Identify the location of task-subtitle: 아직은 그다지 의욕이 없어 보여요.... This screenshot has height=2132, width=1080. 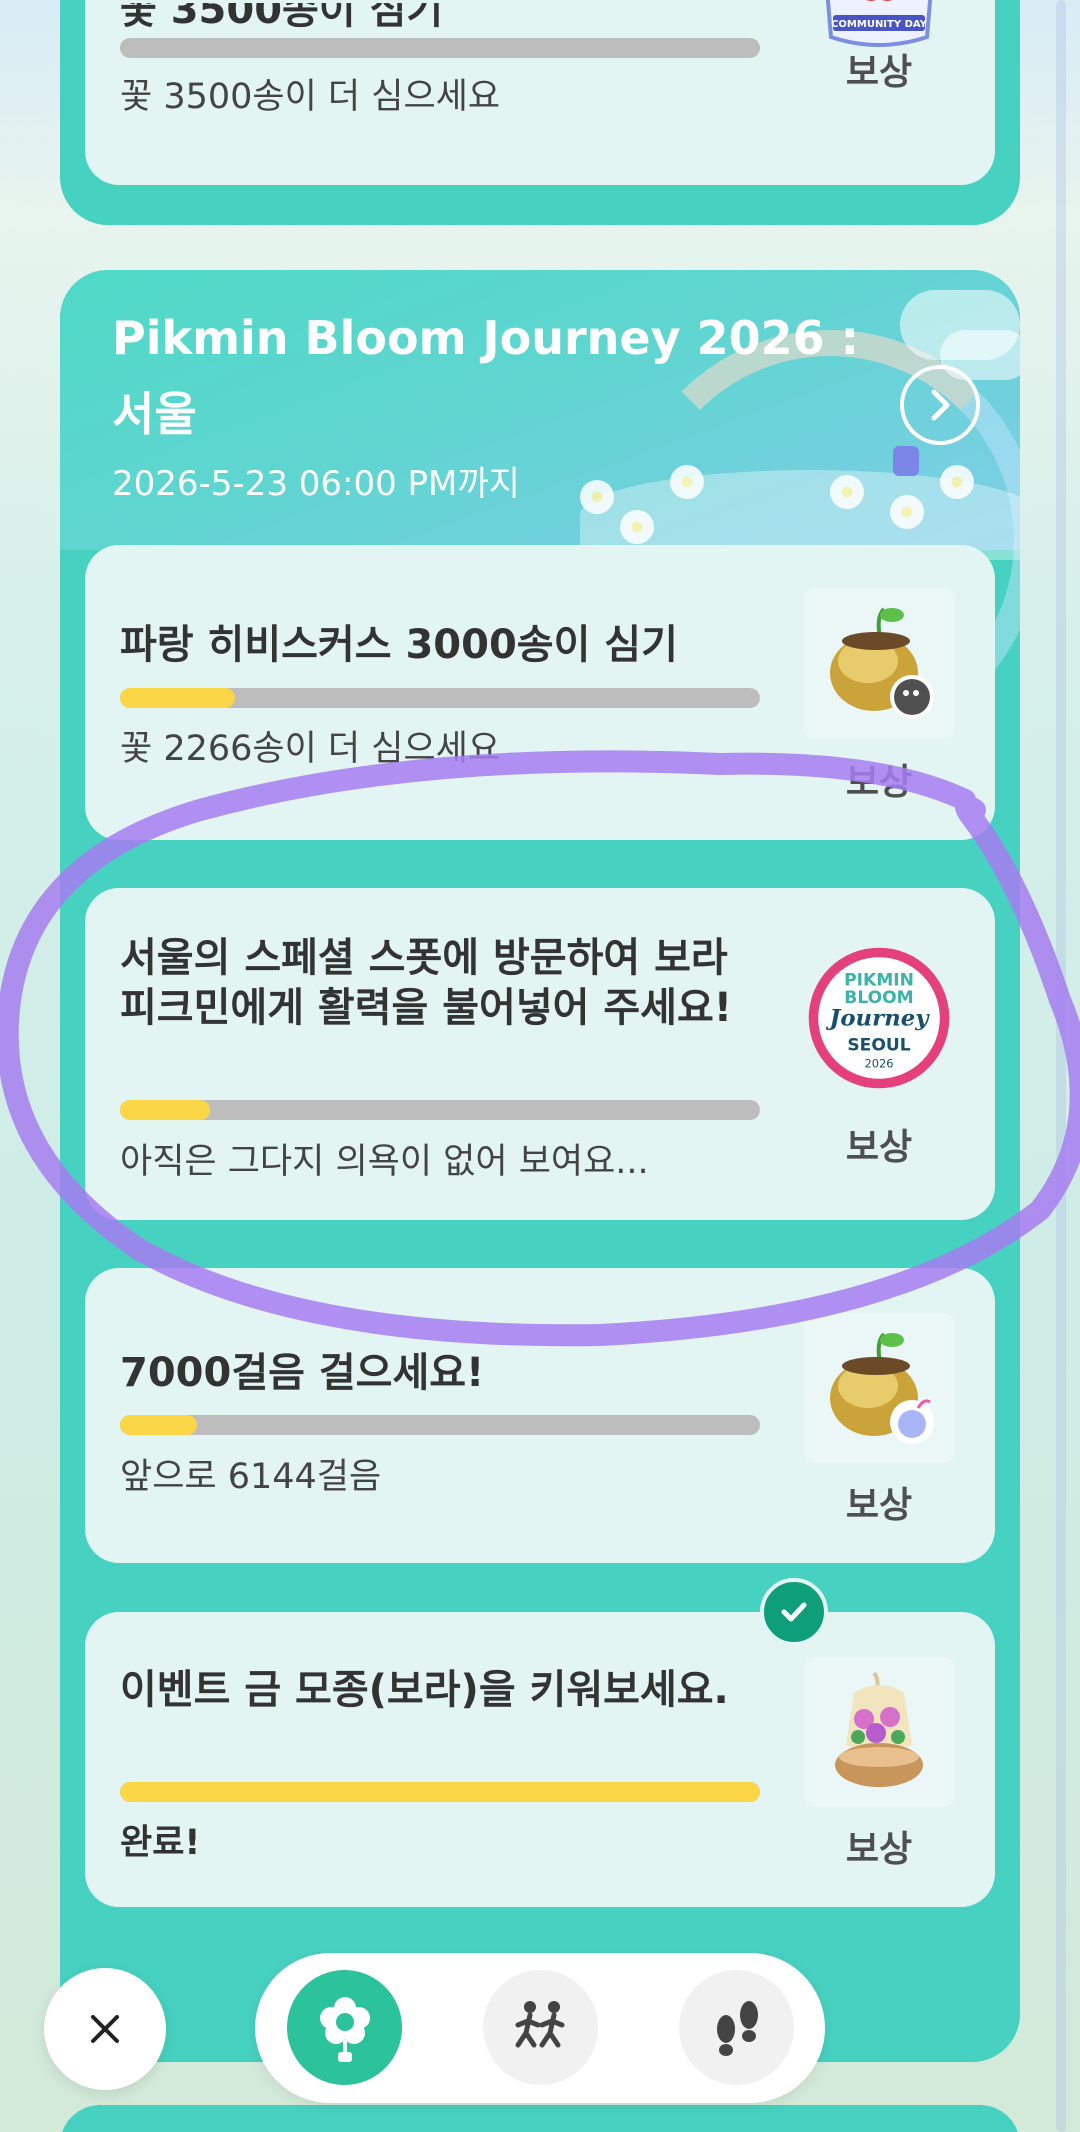
(384, 1162).